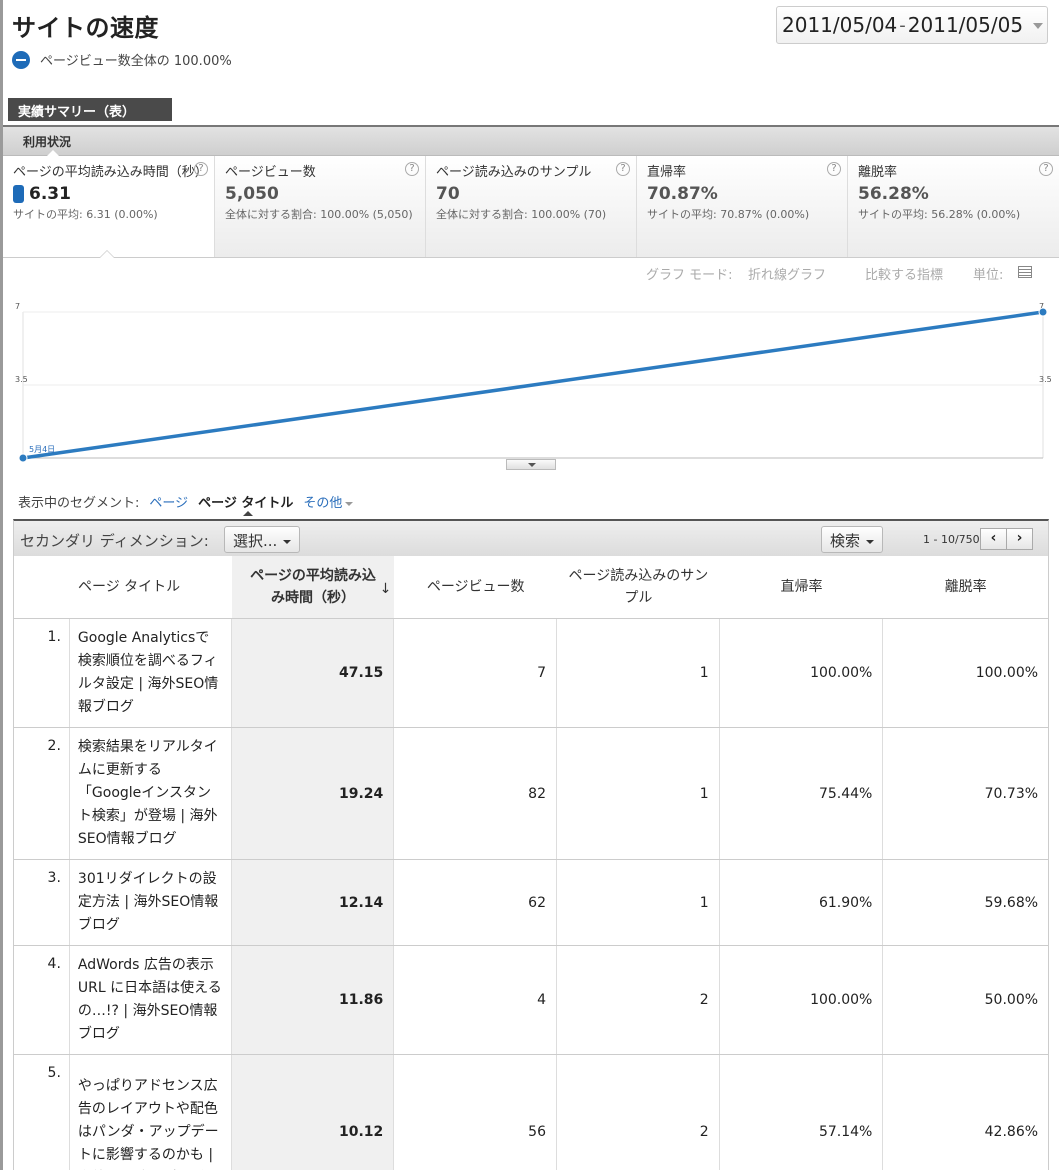 The height and width of the screenshot is (1170, 1059). What do you see at coordinates (988, 275) in the screenshot?
I see `unit-label: 単位:` at bounding box center [988, 275].